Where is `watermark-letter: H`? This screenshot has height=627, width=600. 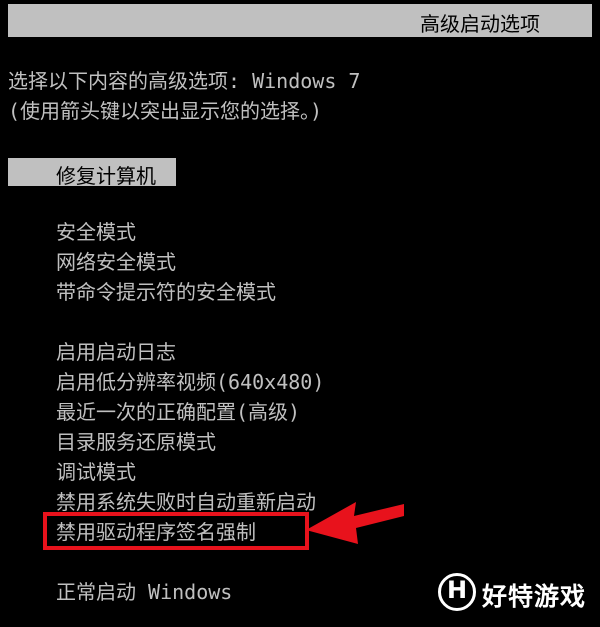
watermark-letter: H is located at coordinates (457, 590).